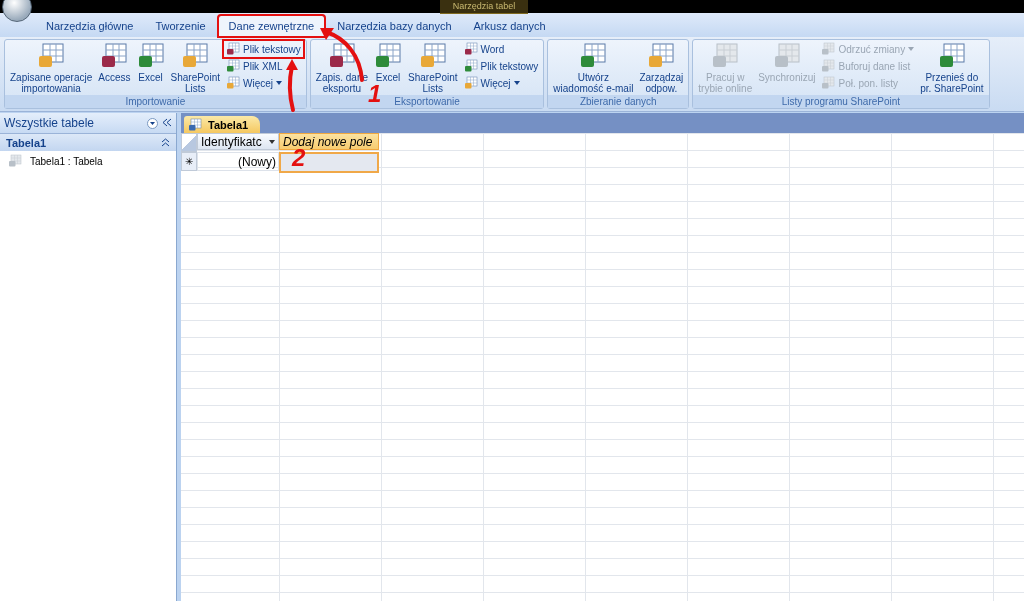 The width and height of the screenshot is (1024, 601). What do you see at coordinates (868, 83) in the screenshot?
I see `button-label: Poł. pon. listy` at bounding box center [868, 83].